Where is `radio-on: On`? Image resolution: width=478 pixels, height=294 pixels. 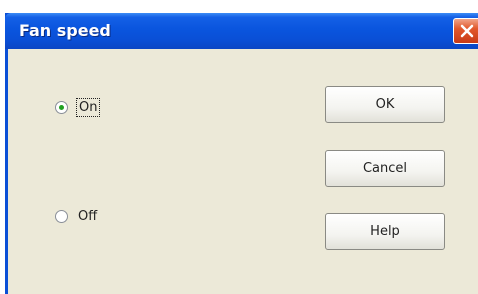 radio-on: On is located at coordinates (78, 107).